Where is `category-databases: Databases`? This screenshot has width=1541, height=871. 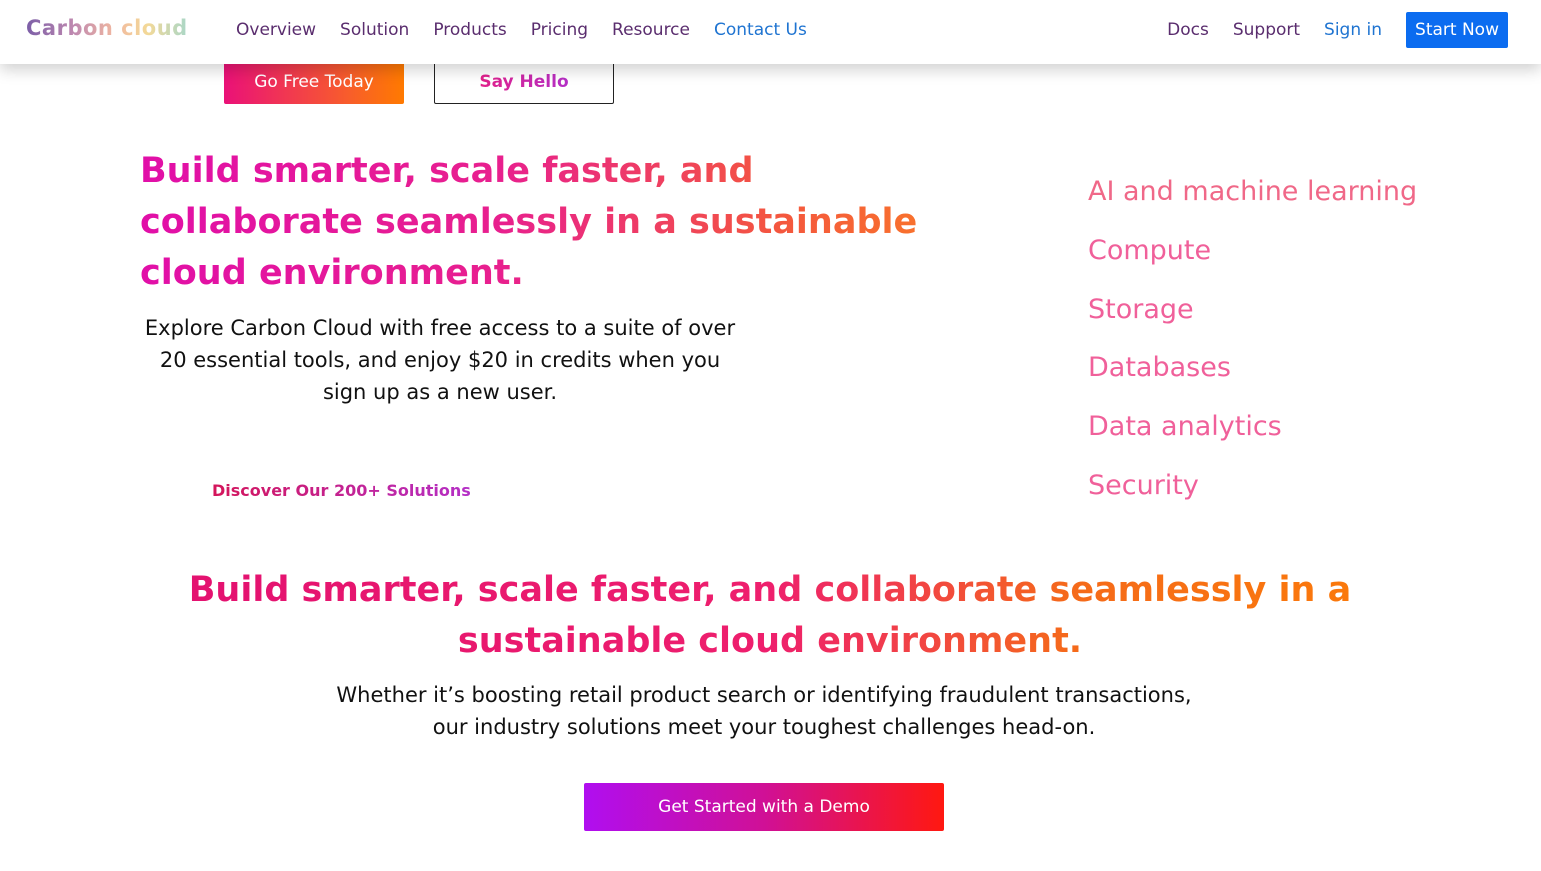 category-databases: Databases is located at coordinates (1252, 368).